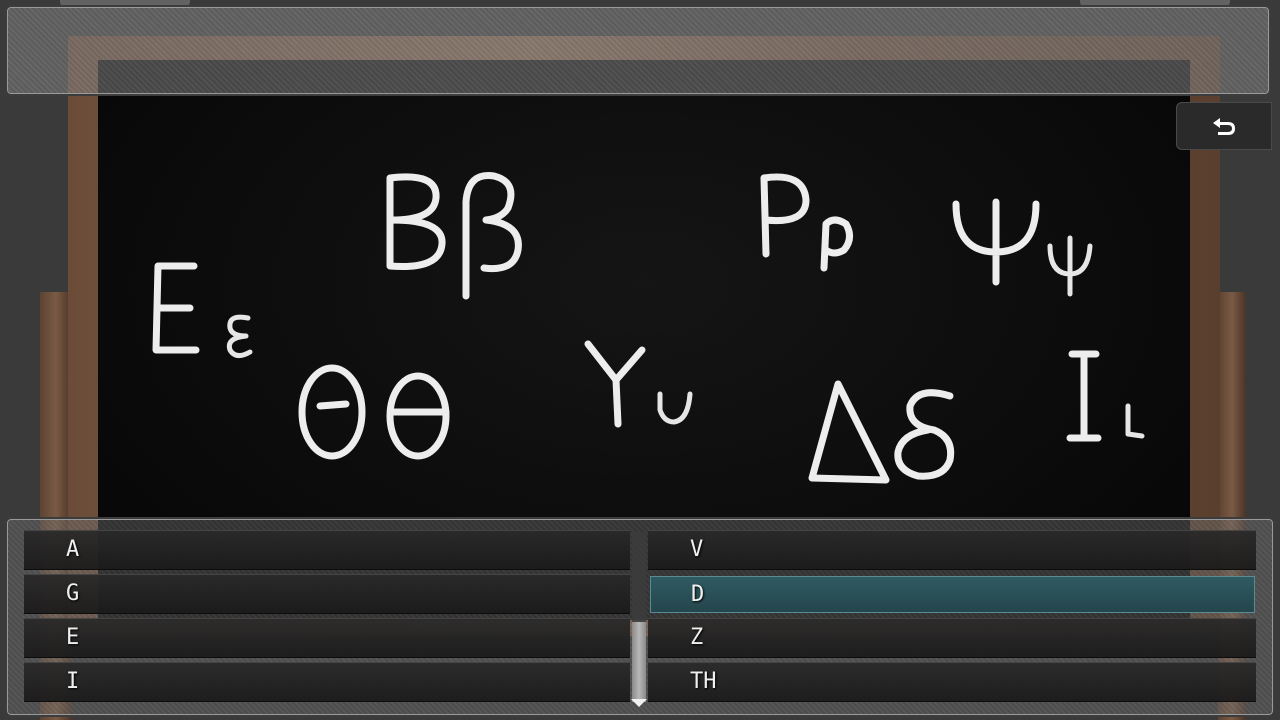 This screenshot has width=1280, height=720. Describe the element at coordinates (697, 549) in the screenshot. I see `choice-label: V` at that location.